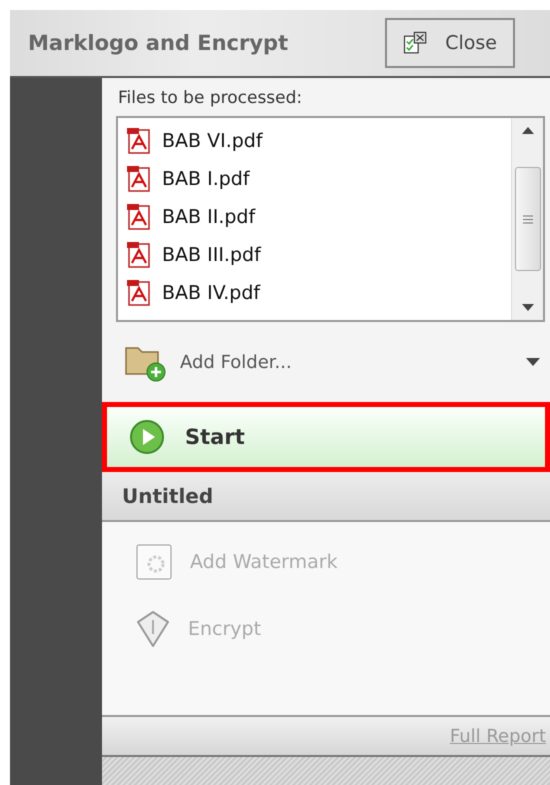  I want to click on play-icon, so click(147, 437).